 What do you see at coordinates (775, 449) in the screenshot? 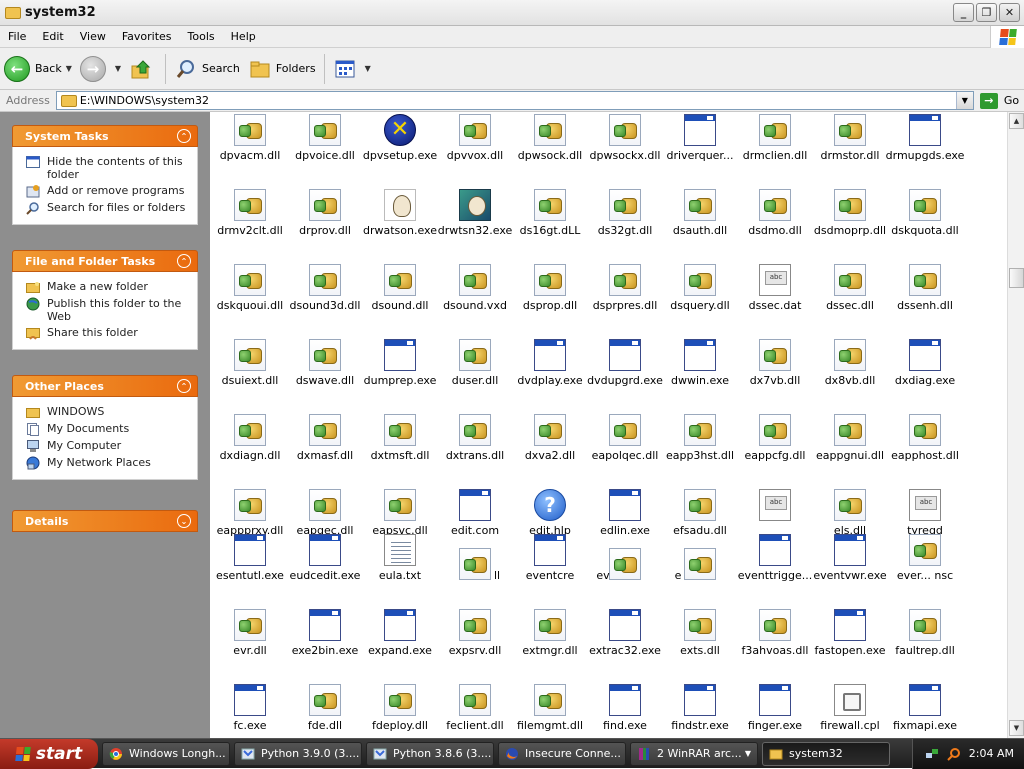
I see `file-item: eappcfg.dll` at bounding box center [775, 449].